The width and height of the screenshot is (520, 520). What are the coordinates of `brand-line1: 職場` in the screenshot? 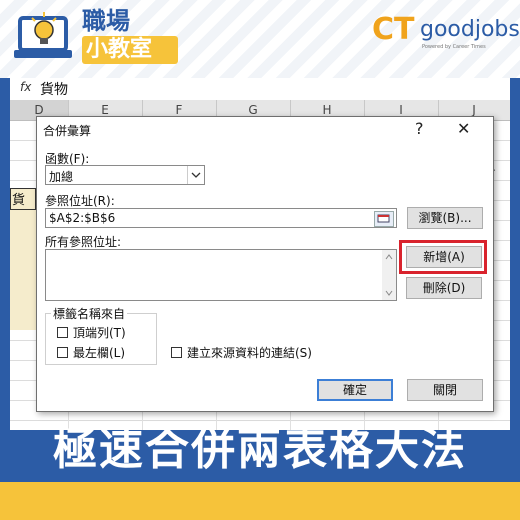 It's located at (106, 21).